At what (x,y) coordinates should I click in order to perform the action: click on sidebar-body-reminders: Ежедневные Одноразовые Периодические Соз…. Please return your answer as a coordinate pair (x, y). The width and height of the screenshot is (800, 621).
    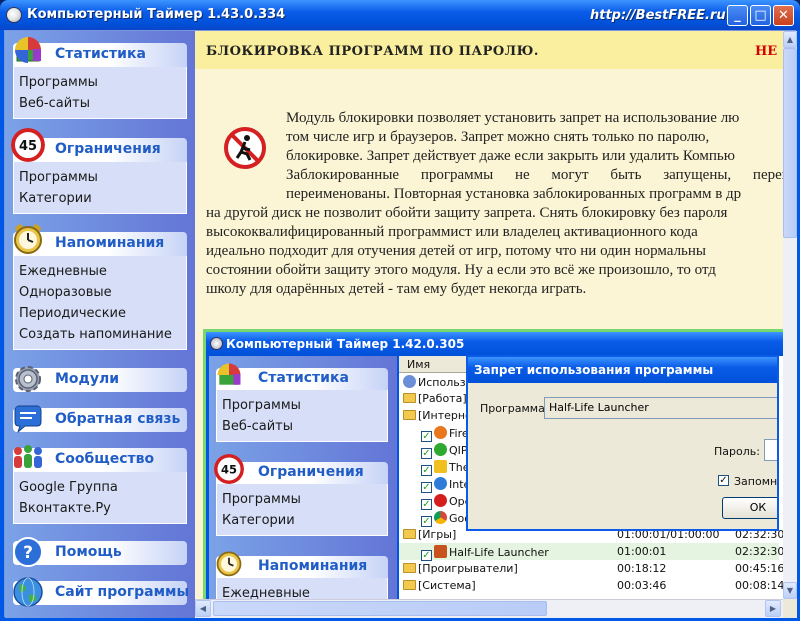
    Looking at the image, I should click on (100, 303).